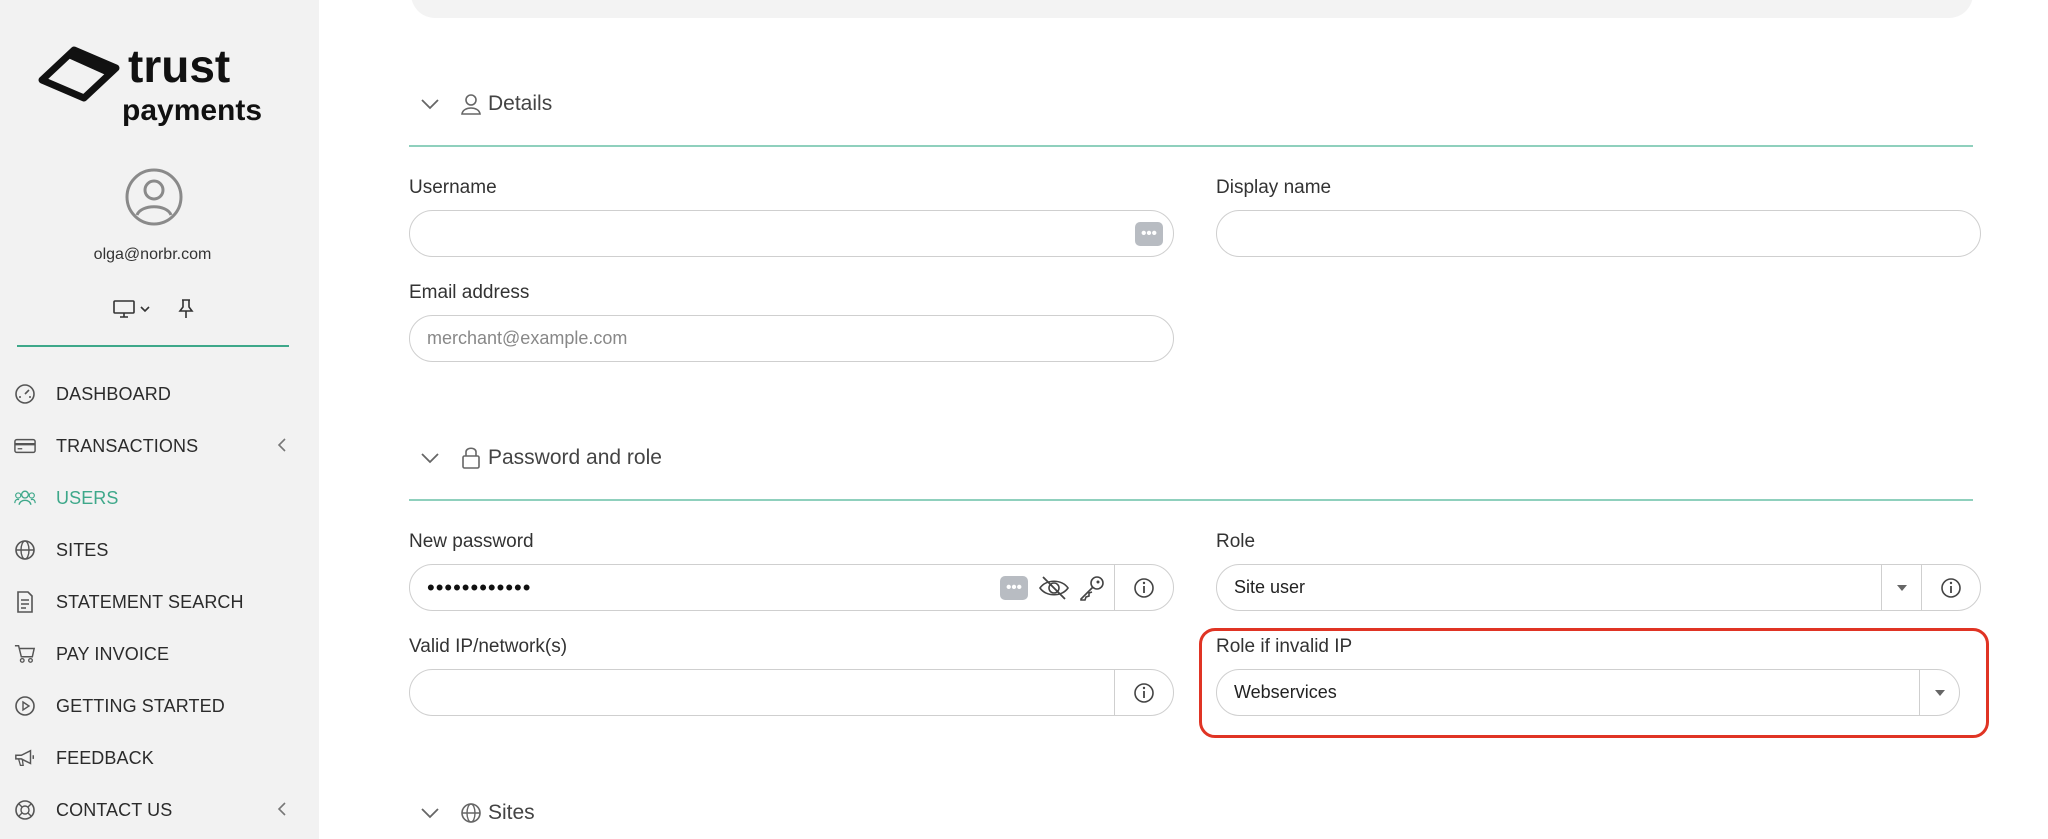  I want to click on valid-ip-info-button, so click(1143, 692).